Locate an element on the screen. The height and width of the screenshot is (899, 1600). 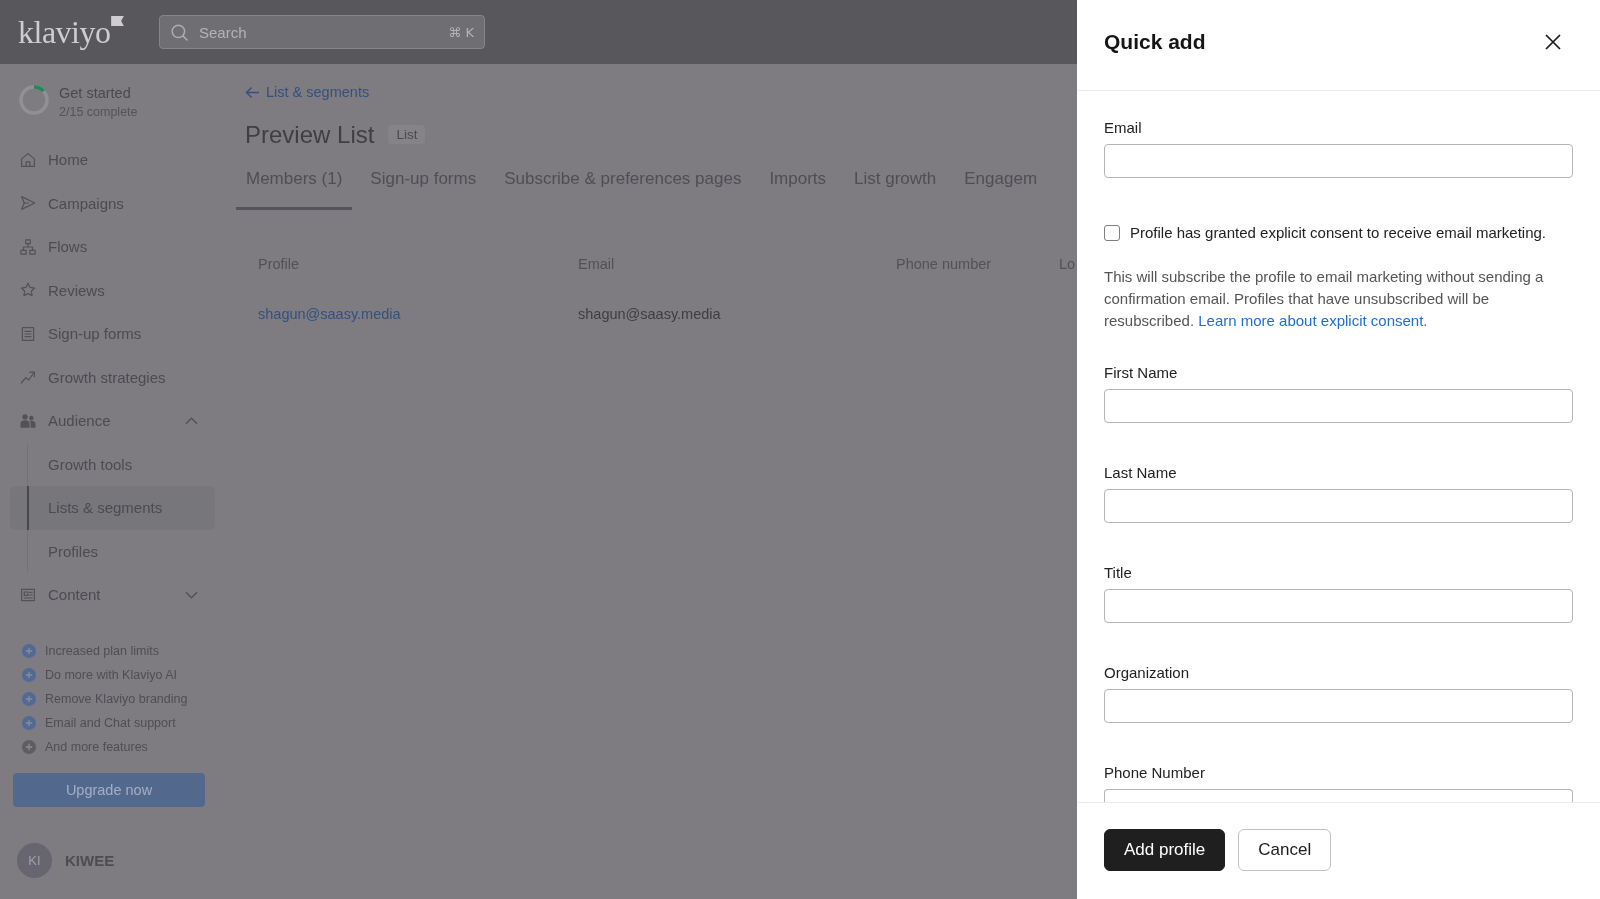
page-title: Preview List is located at coordinates (310, 134).